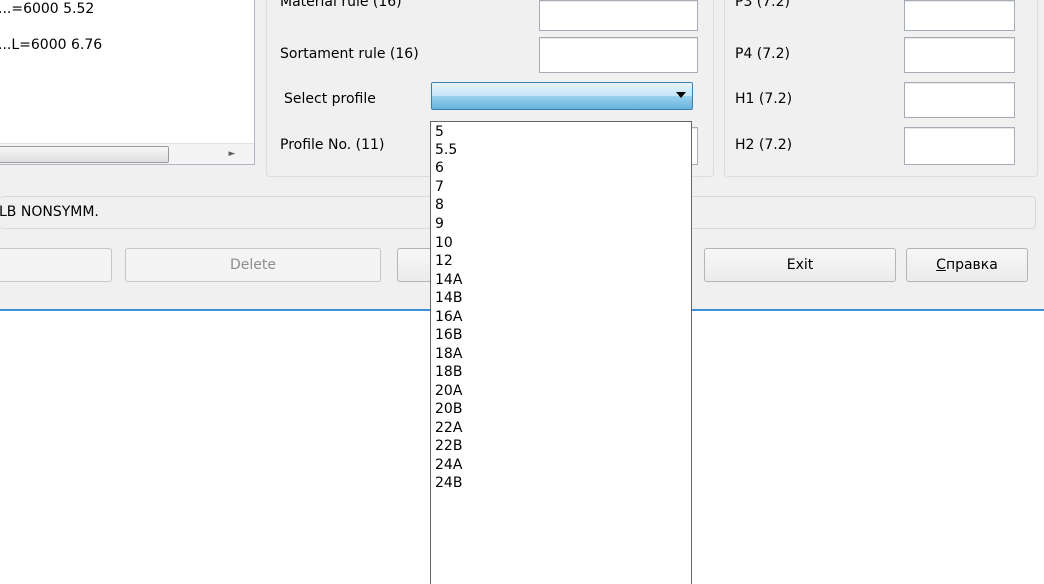 The width and height of the screenshot is (1044, 584). Describe the element at coordinates (448, 317) in the screenshot. I see `dropdown-option: 16A` at that location.